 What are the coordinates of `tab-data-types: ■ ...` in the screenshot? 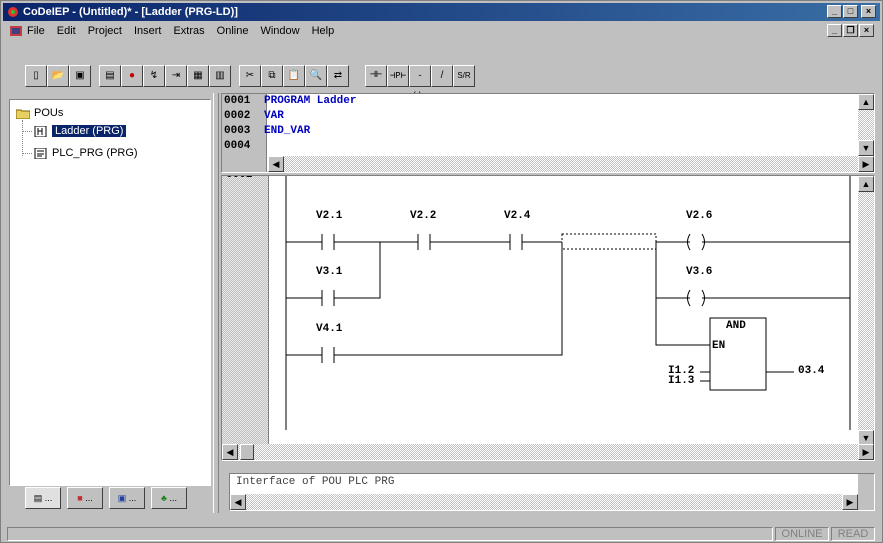 It's located at (85, 498).